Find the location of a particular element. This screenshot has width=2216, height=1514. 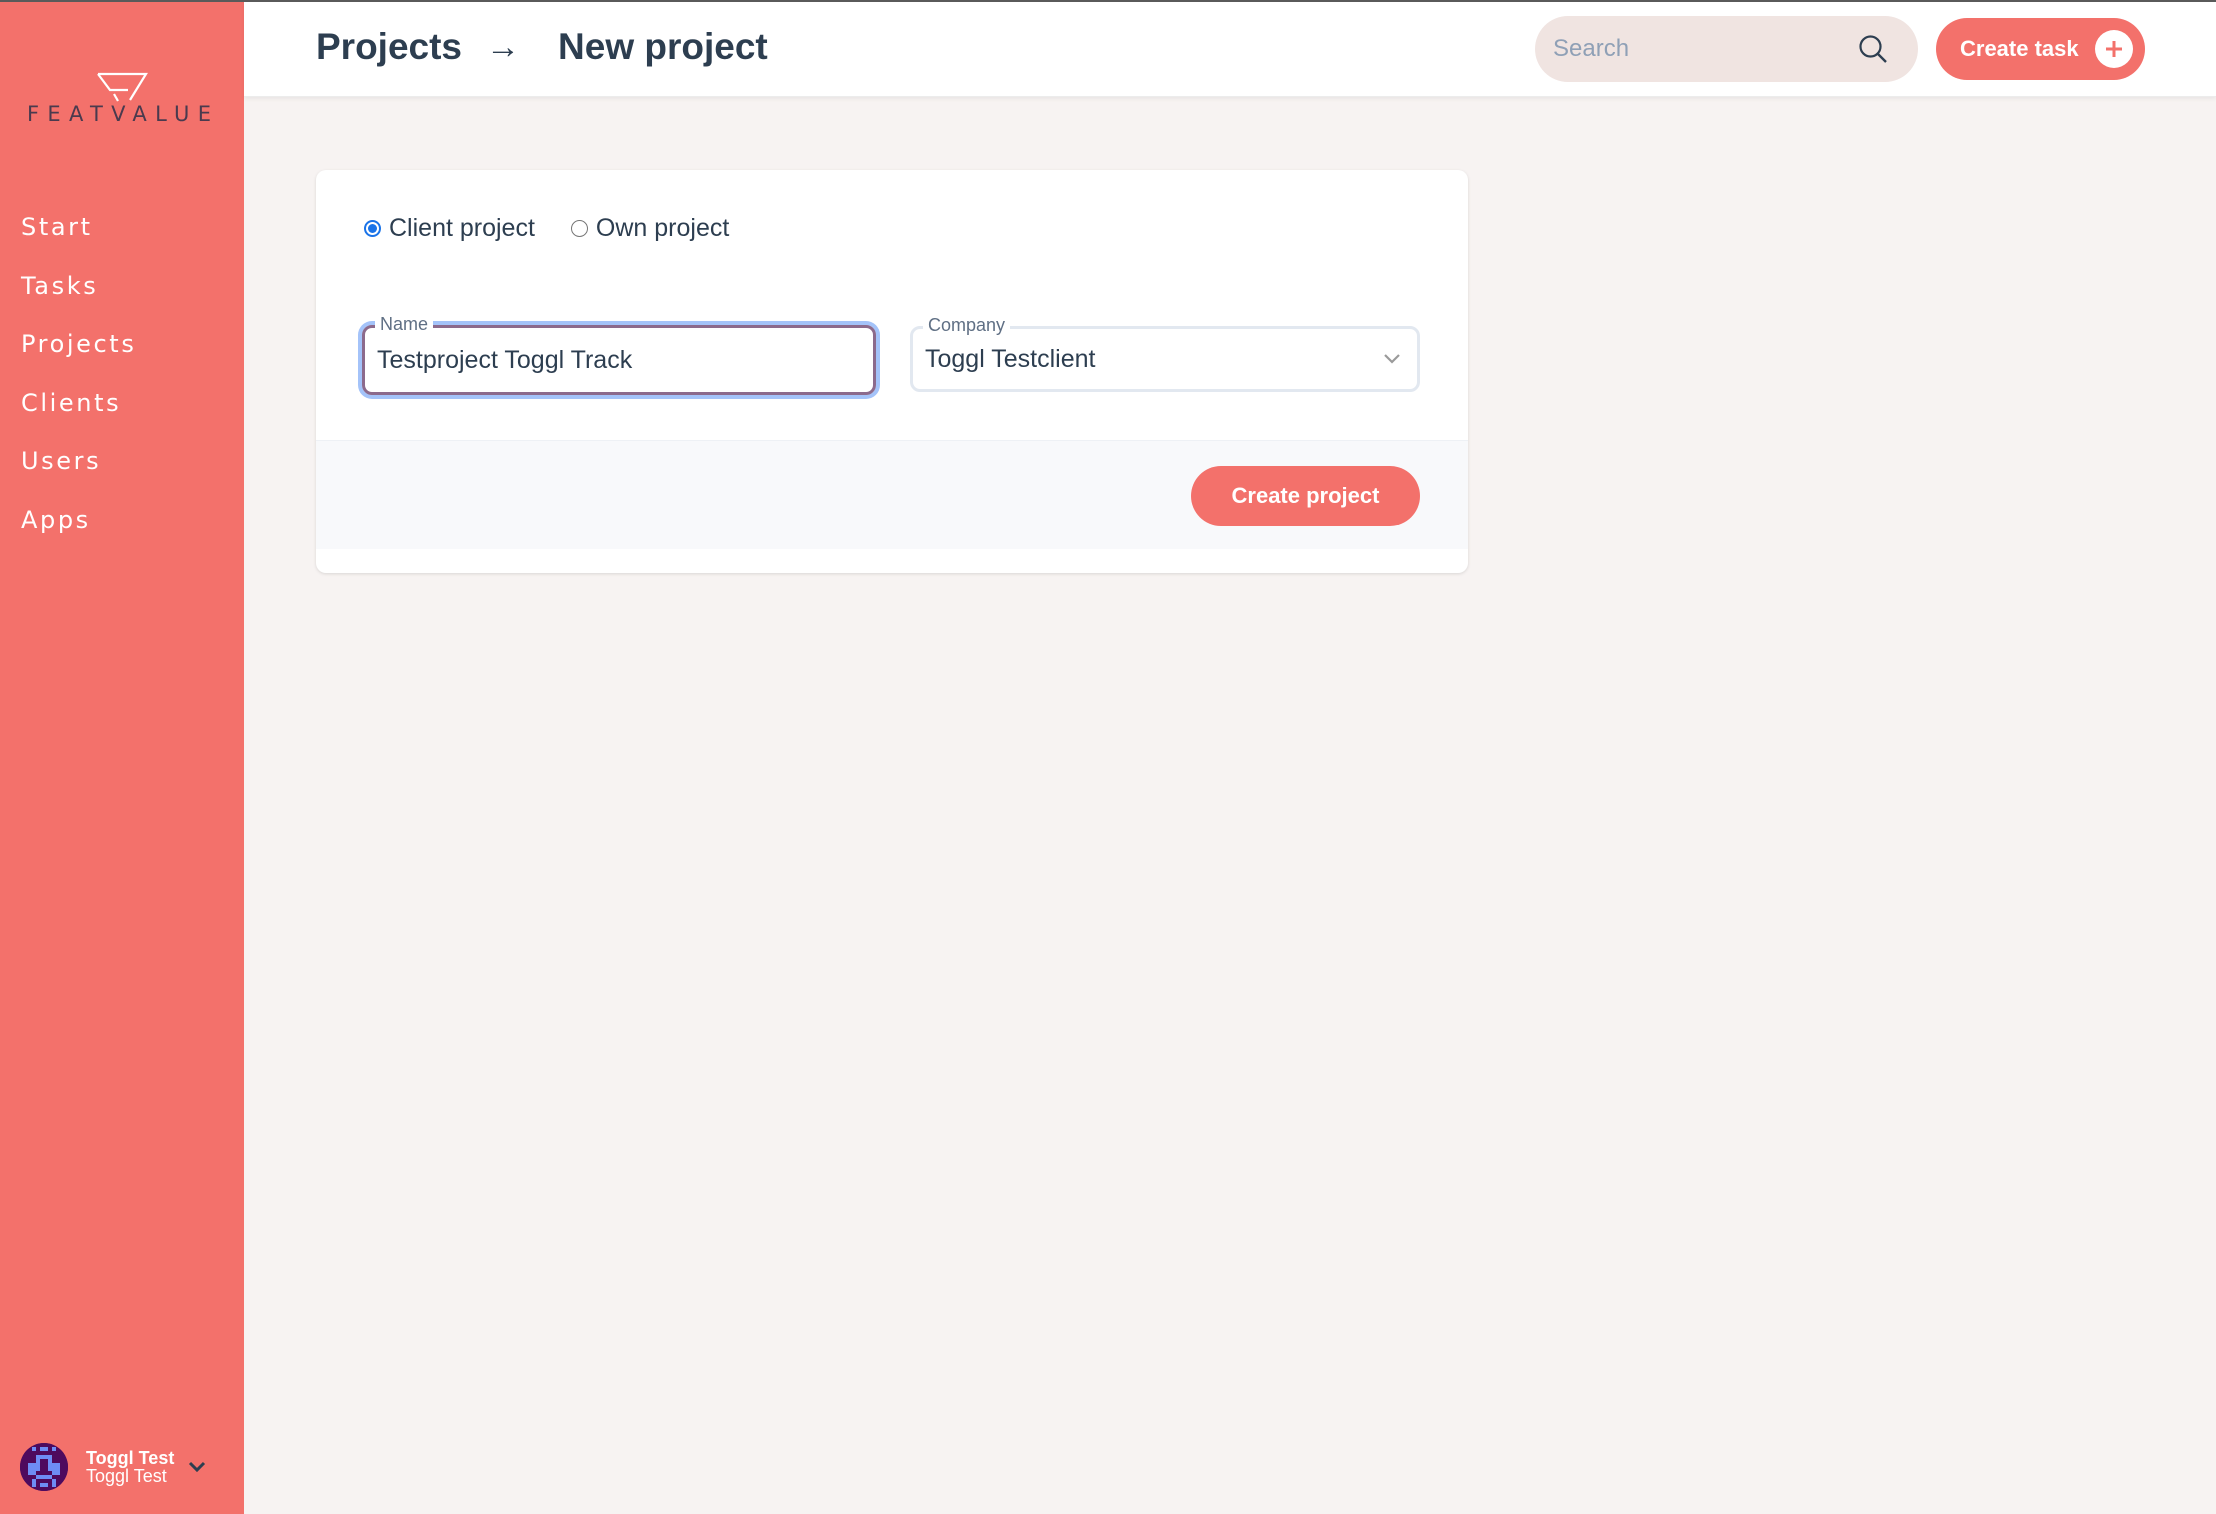

project-type-radio-group: Client project Own project is located at coordinates (546, 228).